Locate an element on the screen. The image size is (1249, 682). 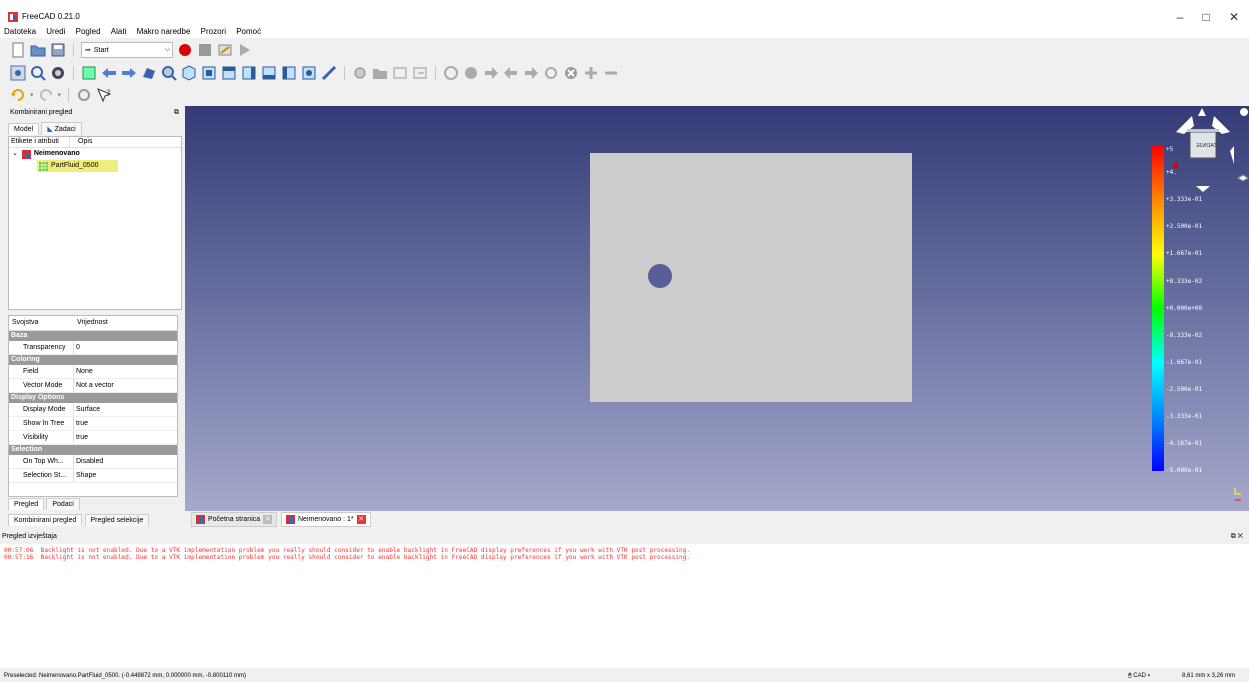
workbench-selector: ➡ Start ⌵ is located at coordinates (127, 50).